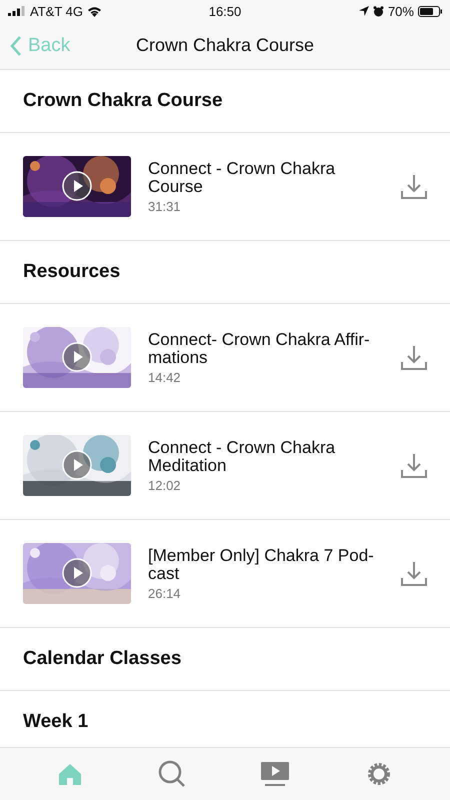 This screenshot has width=450, height=800. I want to click on video-title: Connect- Crown Chakra Affir-mations, so click(268, 348).